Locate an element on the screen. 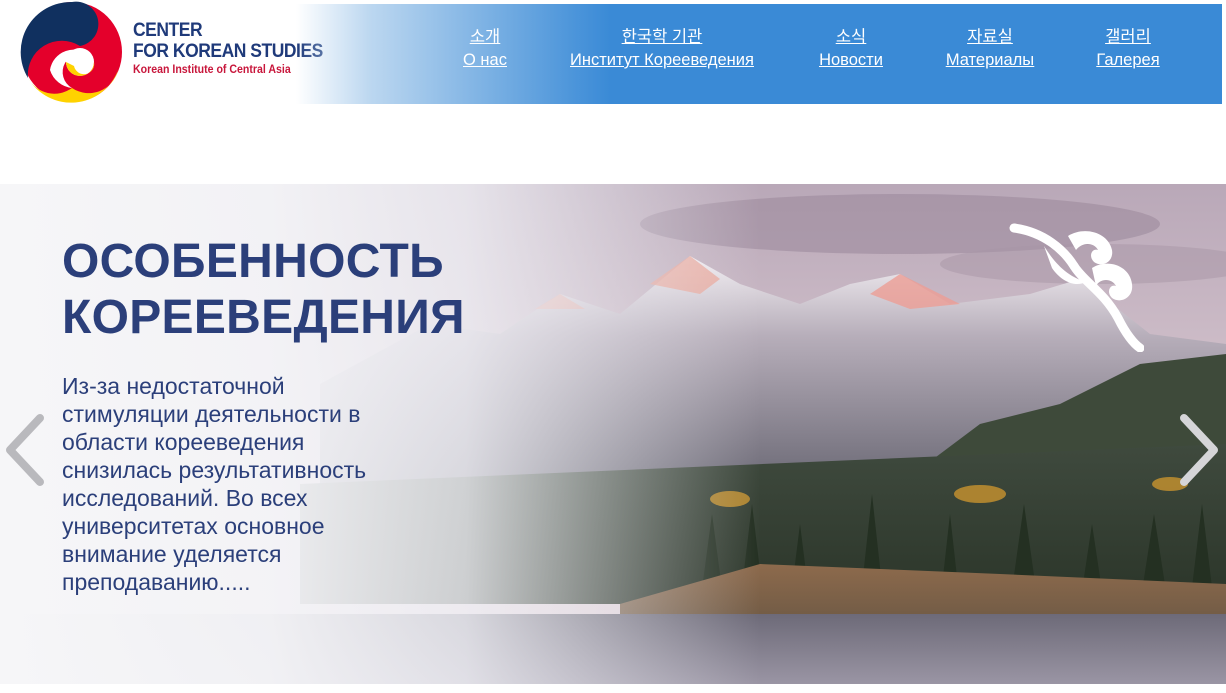  kazakh-ornament-icon is located at coordinates (1076, 287).